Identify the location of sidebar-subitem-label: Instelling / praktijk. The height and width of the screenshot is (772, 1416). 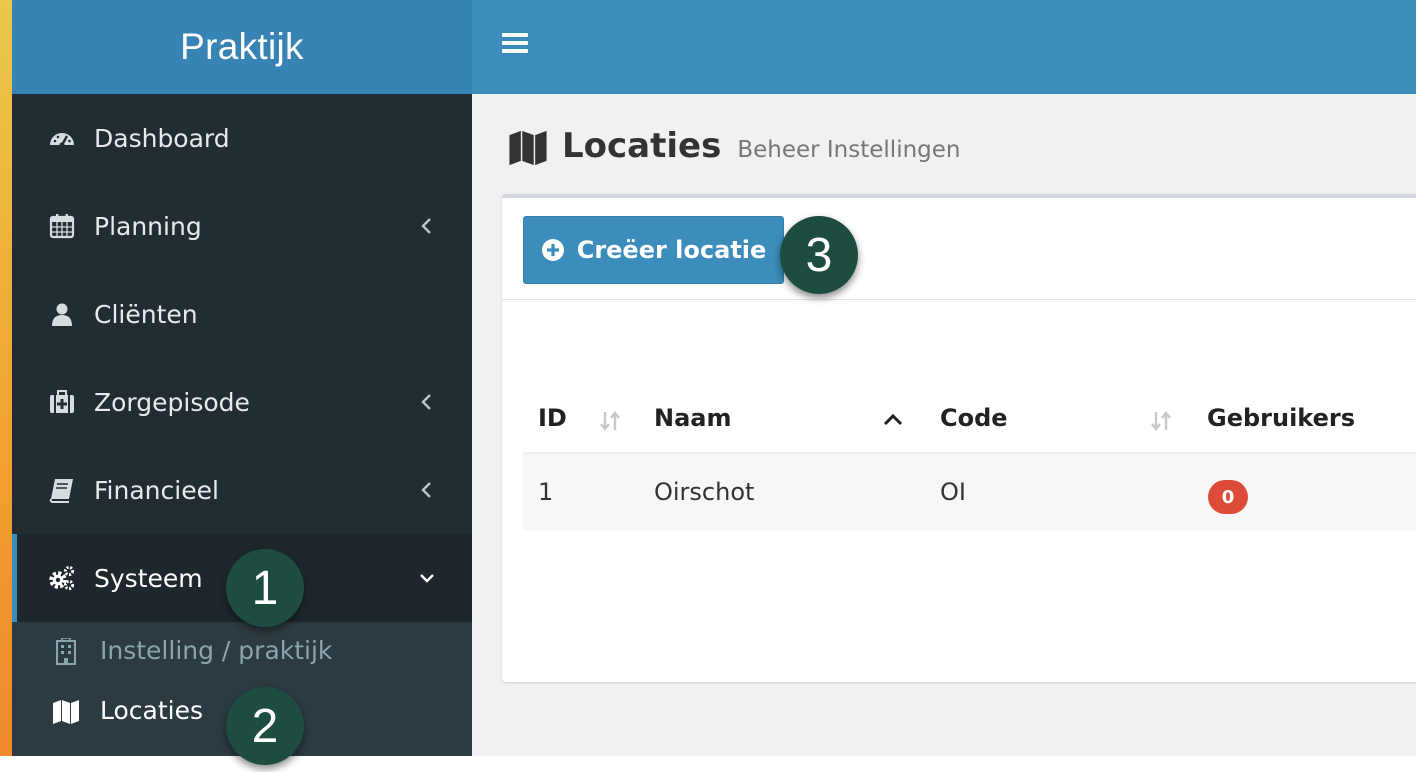
(216, 650).